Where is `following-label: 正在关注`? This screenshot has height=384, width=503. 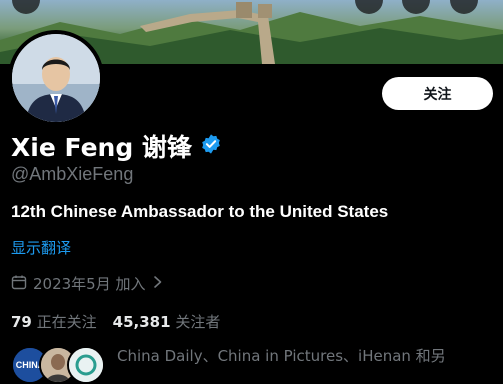 following-label: 正在关注 is located at coordinates (66, 322).